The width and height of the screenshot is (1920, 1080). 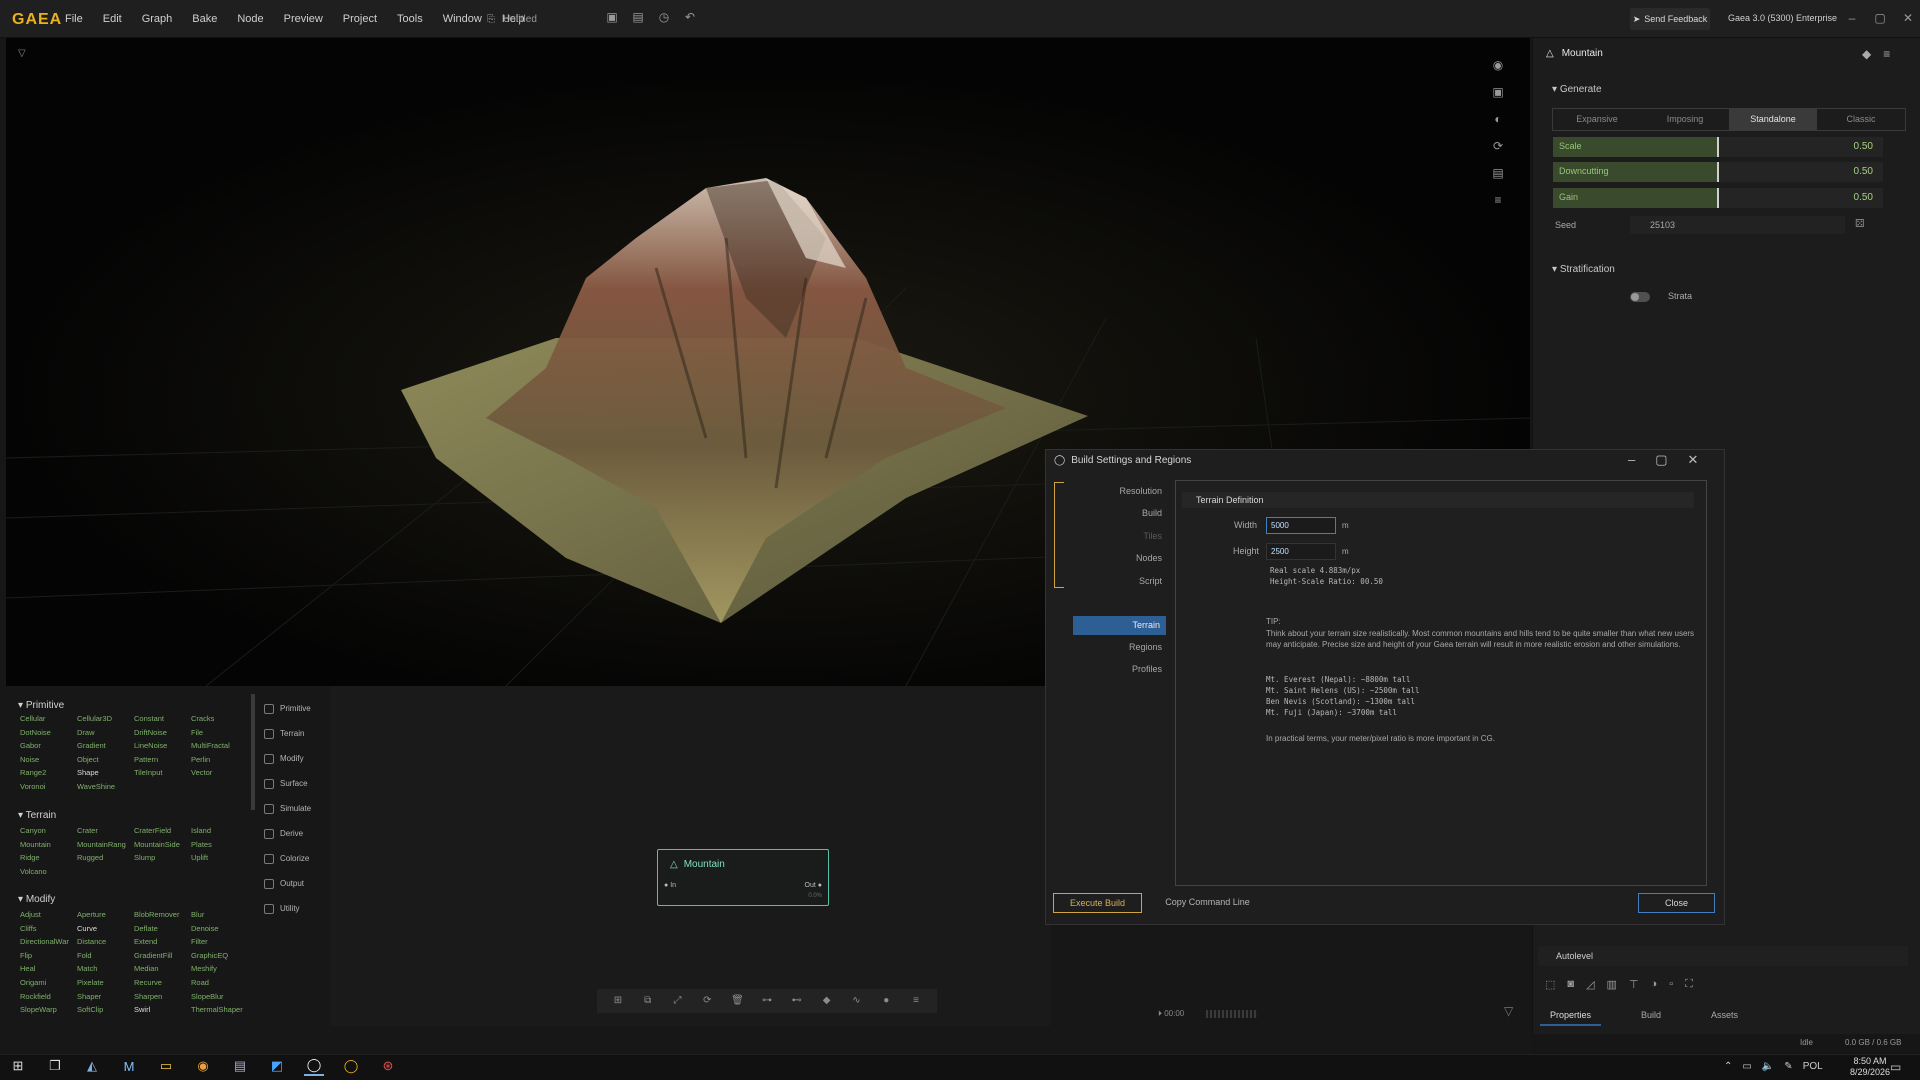 What do you see at coordinates (664, 17) in the screenshot?
I see `history-icon: ◷` at bounding box center [664, 17].